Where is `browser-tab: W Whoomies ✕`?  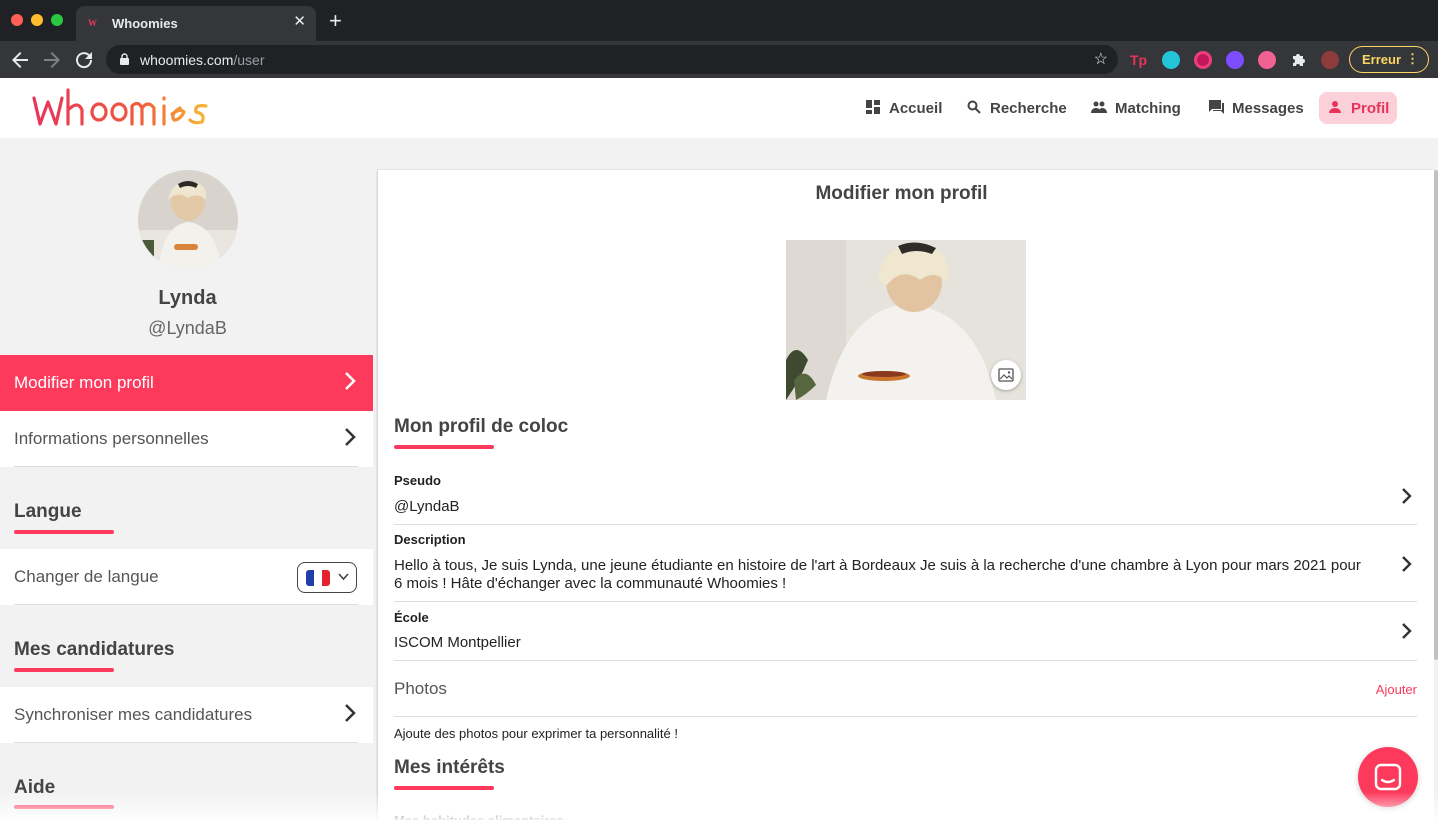 browser-tab: W Whoomies ✕ is located at coordinates (196, 23).